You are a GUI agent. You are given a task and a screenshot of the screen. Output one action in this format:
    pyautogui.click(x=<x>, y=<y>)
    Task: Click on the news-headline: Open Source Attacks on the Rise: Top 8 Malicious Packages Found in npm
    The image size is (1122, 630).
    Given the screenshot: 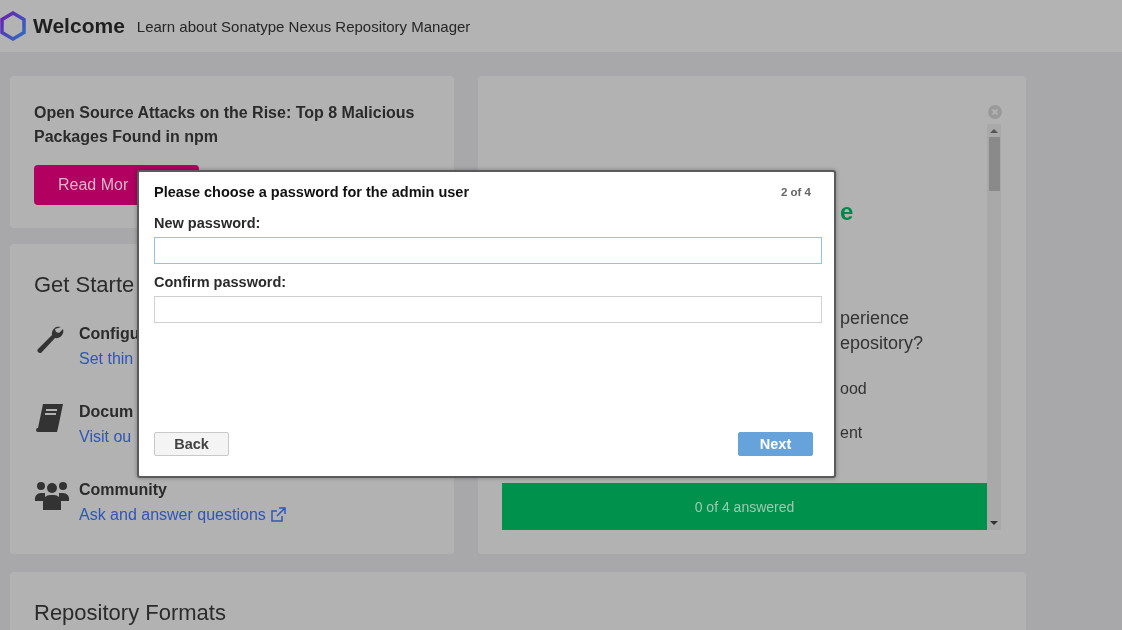 What is the action you would take?
    pyautogui.click(x=225, y=125)
    